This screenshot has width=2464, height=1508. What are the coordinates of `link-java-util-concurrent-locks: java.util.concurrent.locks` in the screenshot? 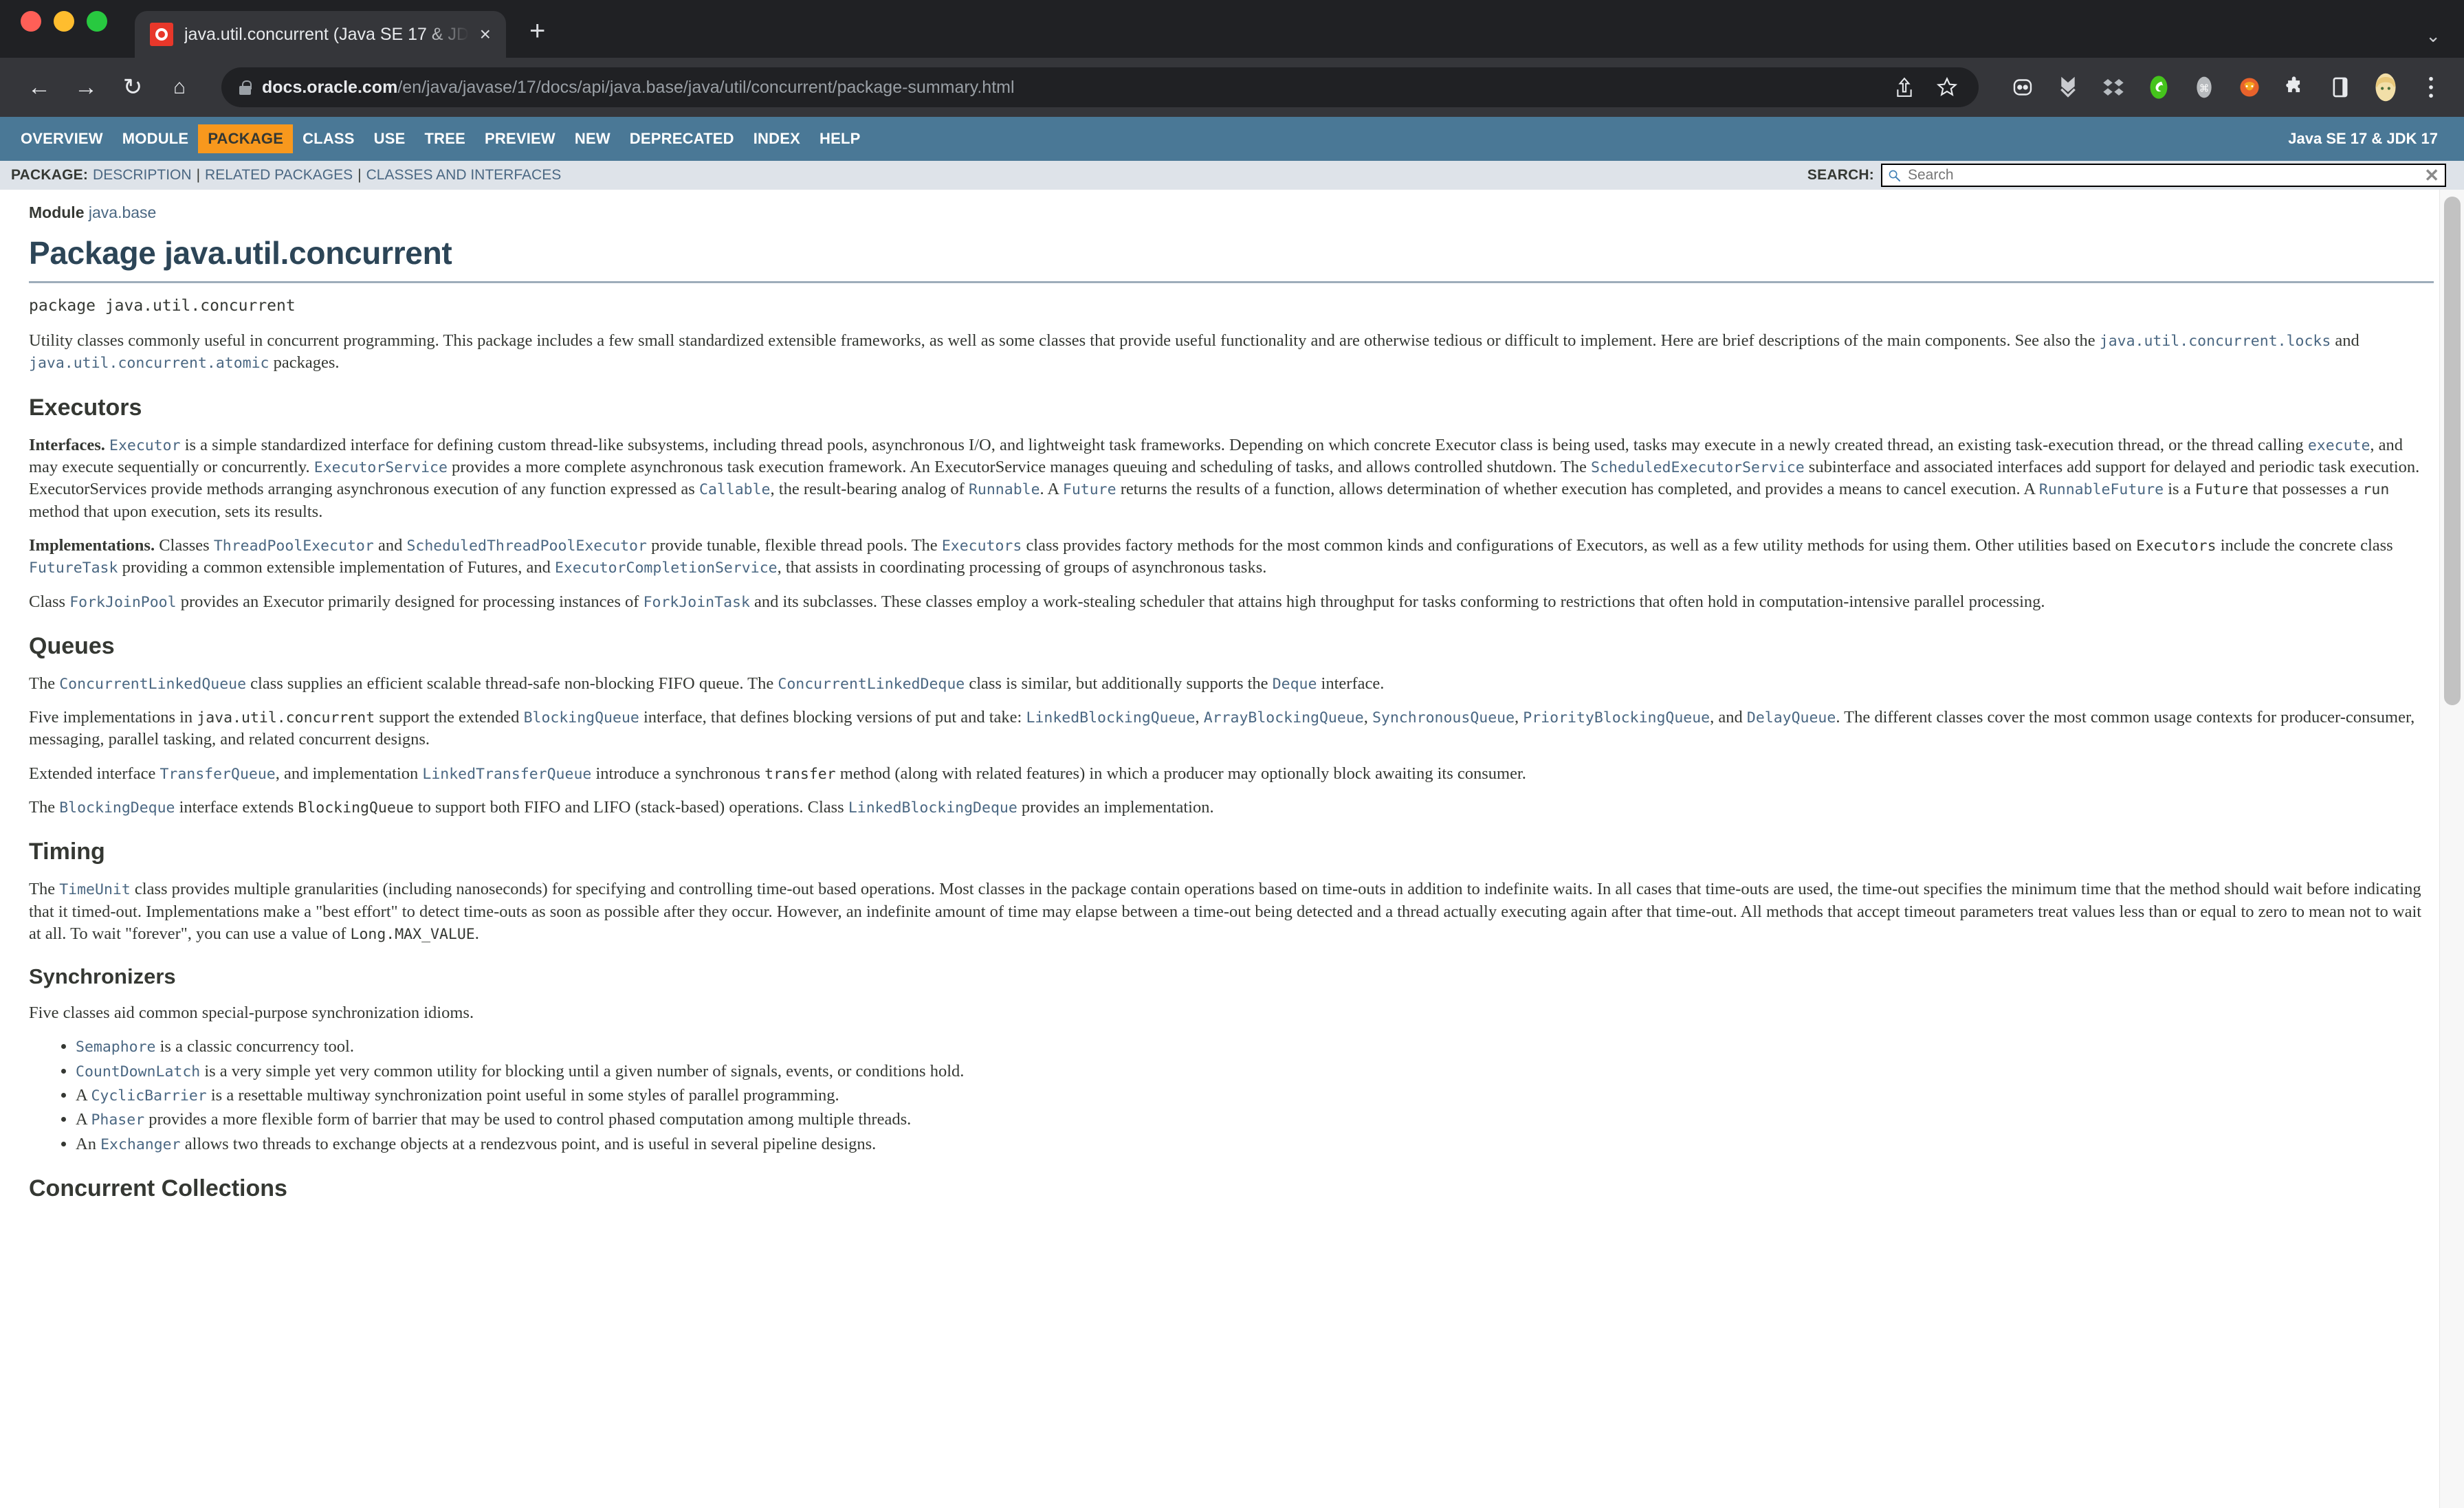 It's located at (2215, 341).